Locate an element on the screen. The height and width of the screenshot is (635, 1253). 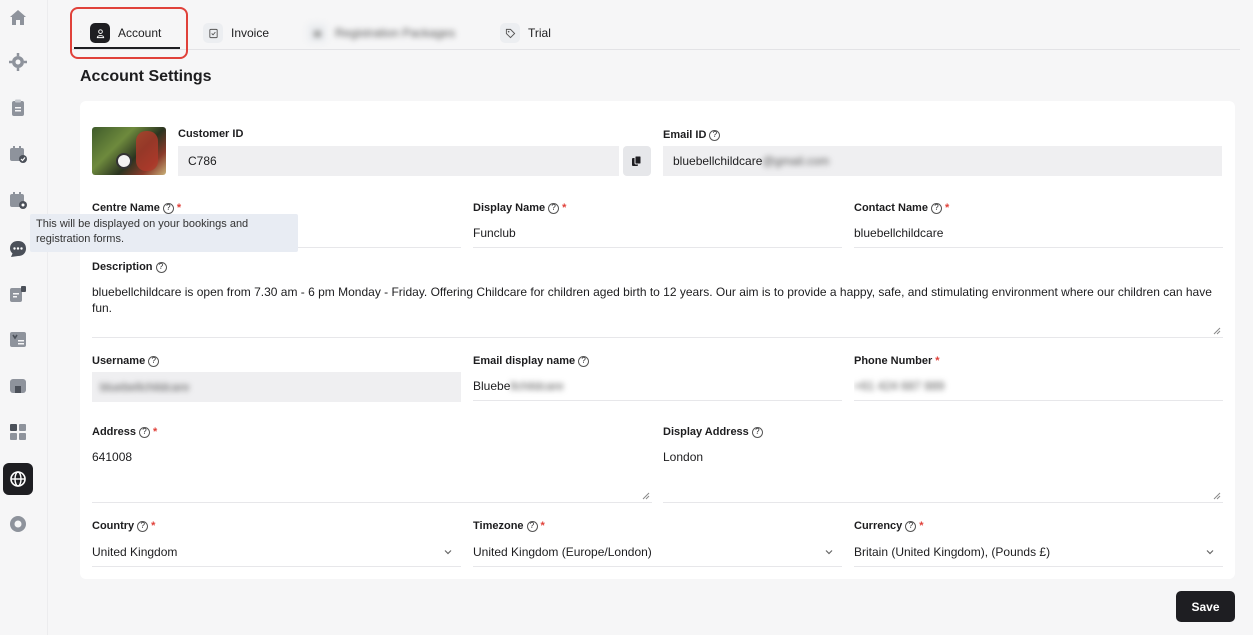
support-icon is located at coordinates (18, 524).